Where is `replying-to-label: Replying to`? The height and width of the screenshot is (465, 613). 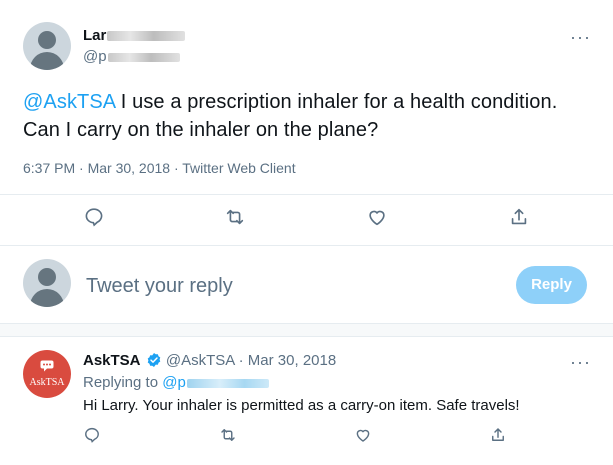
replying-to-label: Replying to is located at coordinates (123, 382).